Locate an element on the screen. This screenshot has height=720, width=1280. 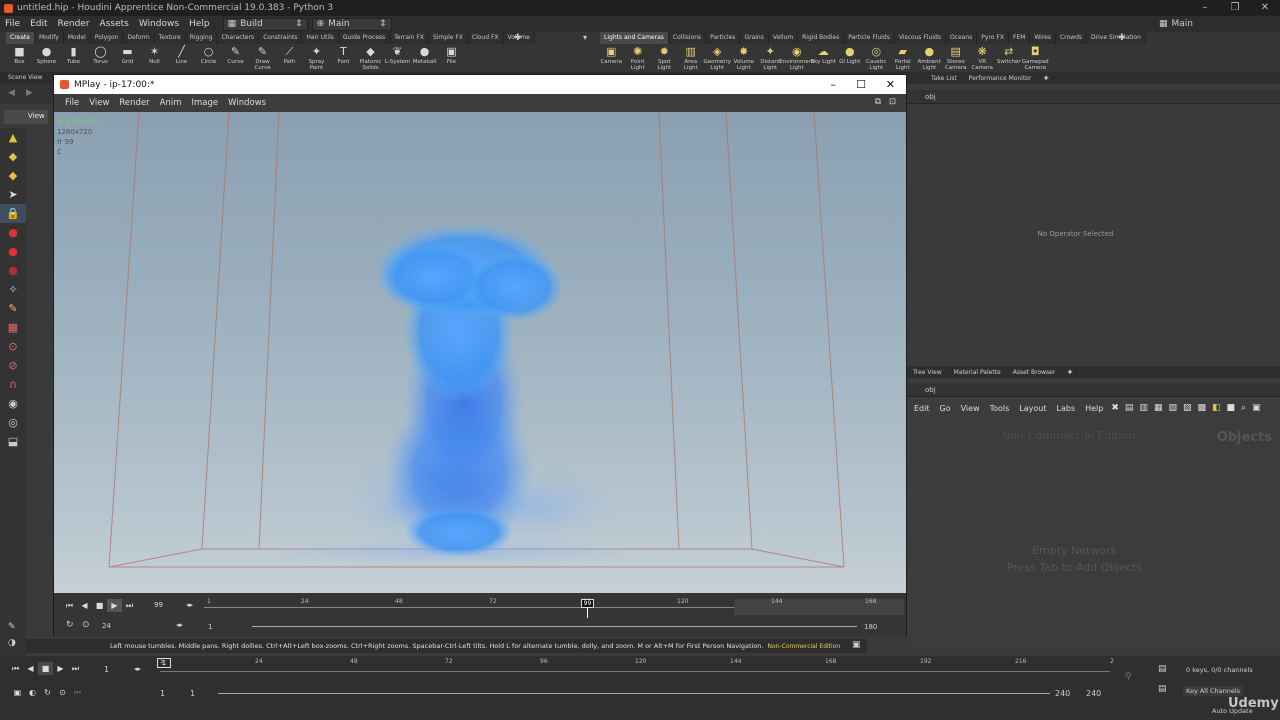
pose-tool-icon: ✧ is located at coordinates (13, 289).